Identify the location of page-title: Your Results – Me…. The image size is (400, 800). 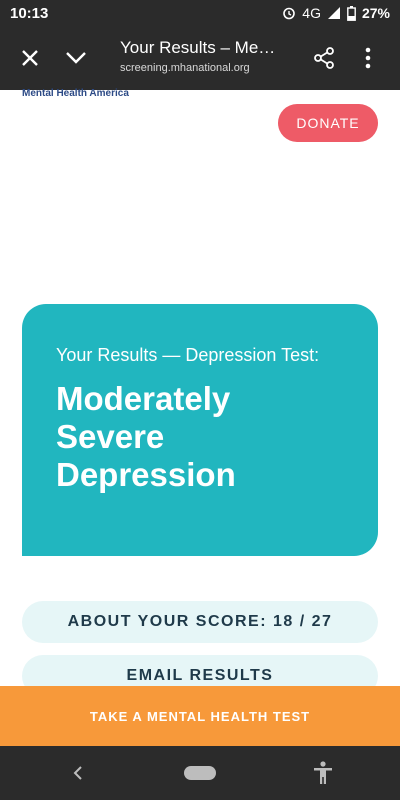
(205, 48).